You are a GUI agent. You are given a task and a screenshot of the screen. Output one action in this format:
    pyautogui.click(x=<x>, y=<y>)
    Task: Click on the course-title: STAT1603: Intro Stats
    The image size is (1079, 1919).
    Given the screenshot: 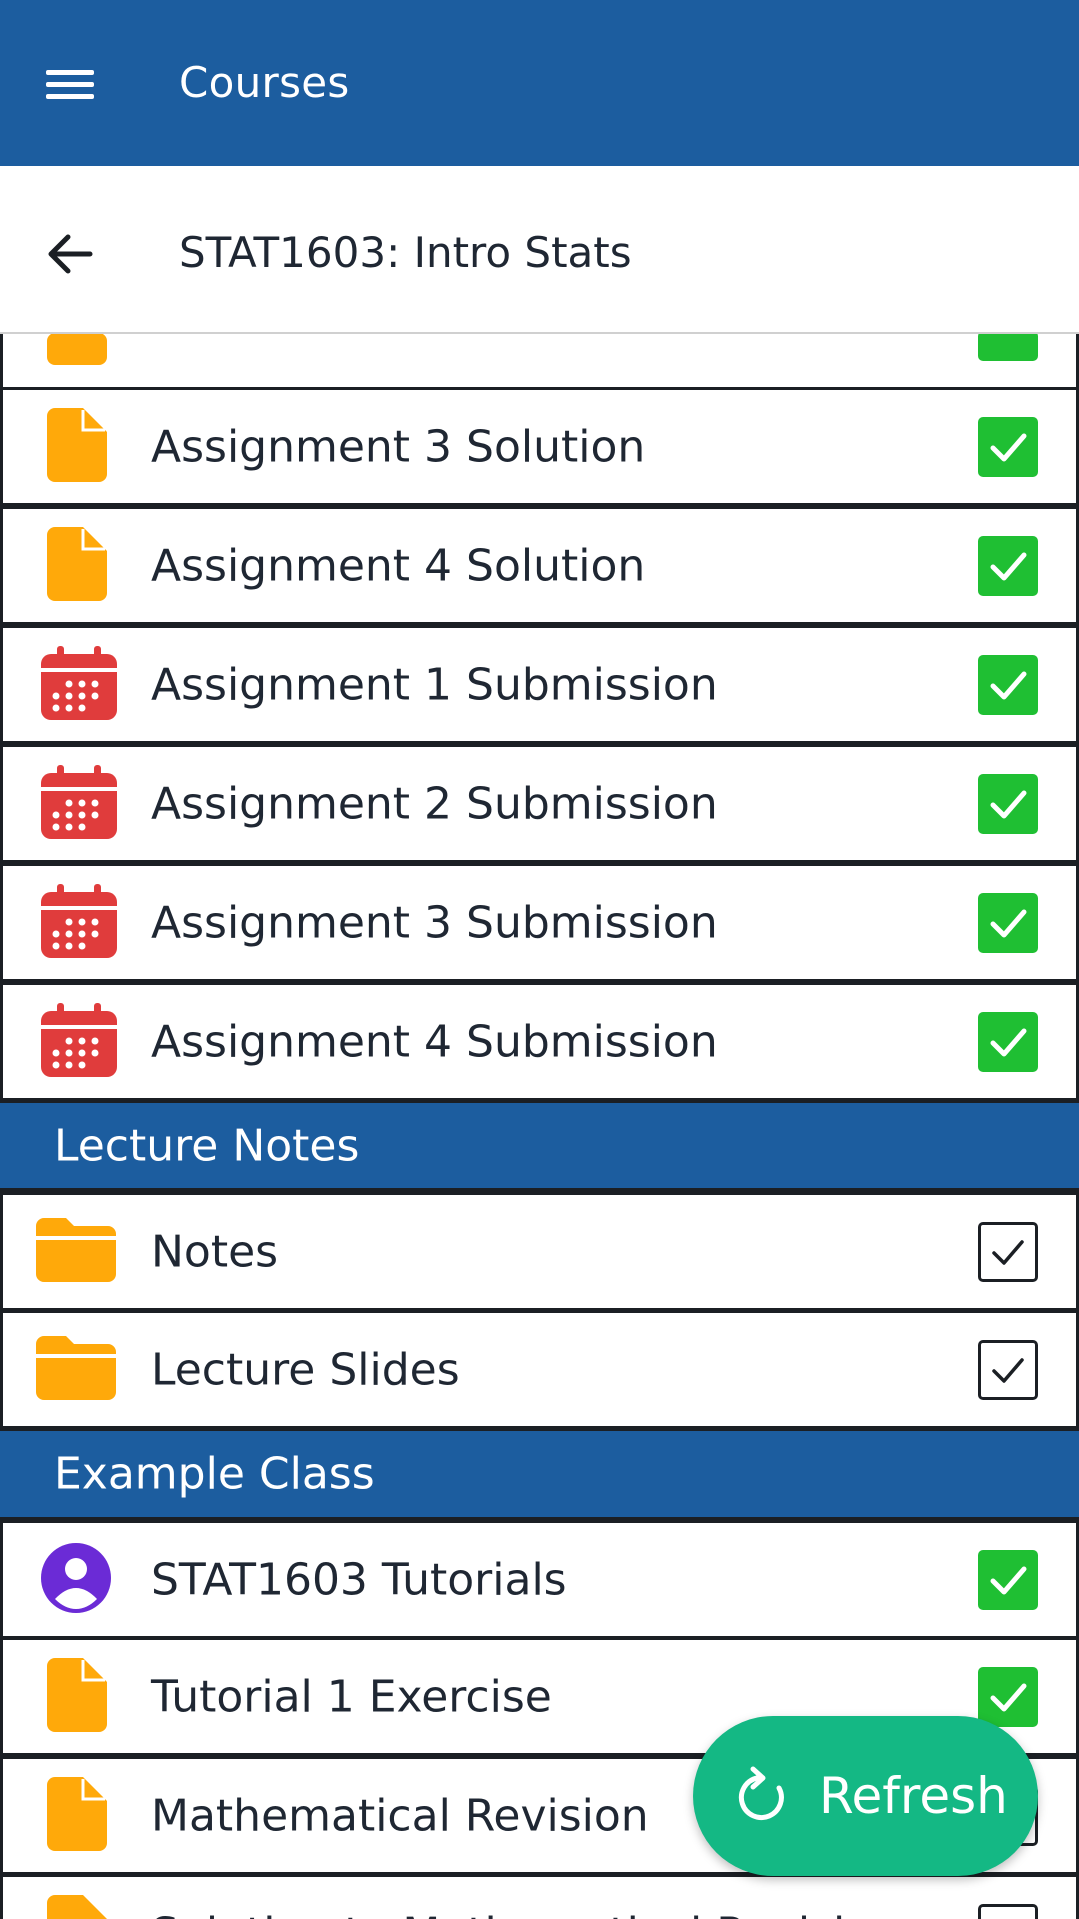 What is the action you would take?
    pyautogui.click(x=405, y=252)
    